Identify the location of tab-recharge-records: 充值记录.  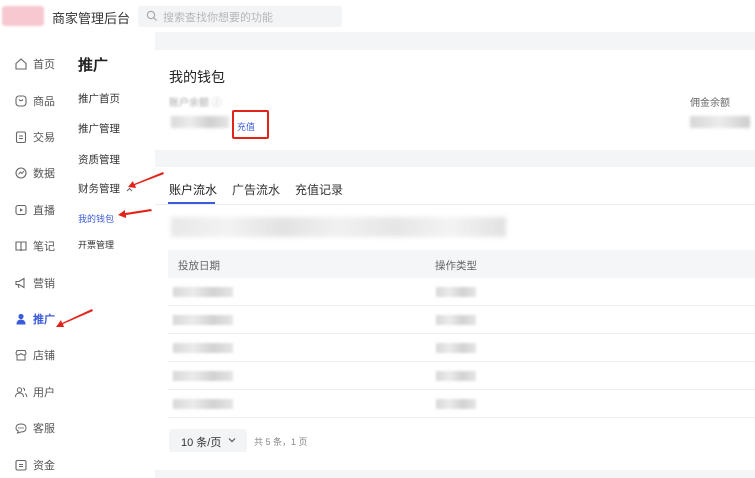
(319, 189).